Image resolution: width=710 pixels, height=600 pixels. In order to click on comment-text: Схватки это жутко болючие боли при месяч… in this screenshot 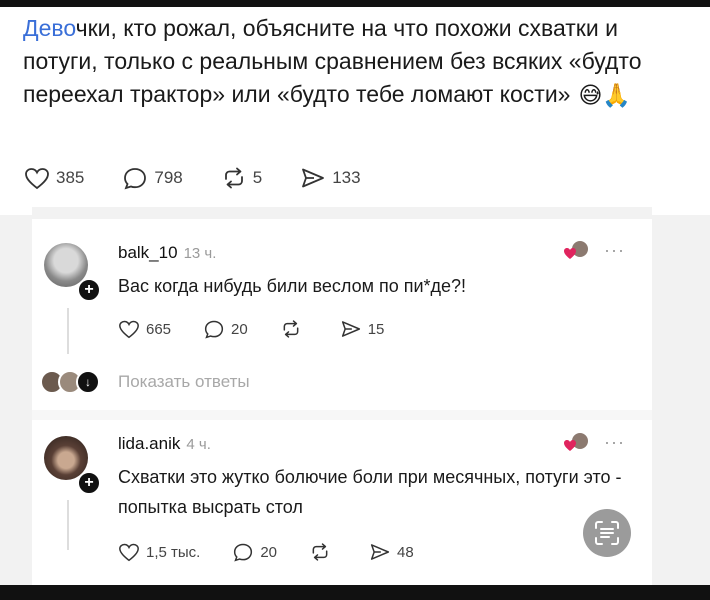, I will do `click(370, 492)`.